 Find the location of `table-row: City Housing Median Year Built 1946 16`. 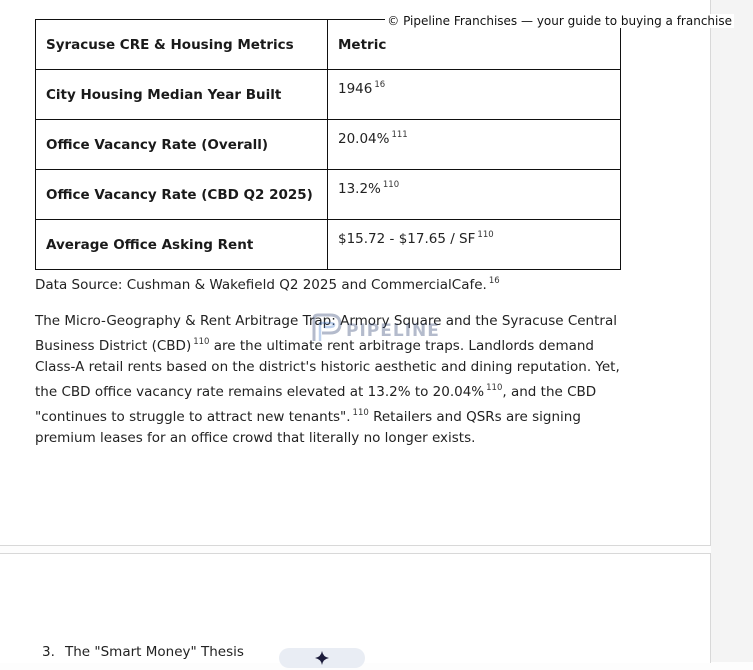

table-row: City Housing Median Year Built 1946 16 is located at coordinates (328, 94).